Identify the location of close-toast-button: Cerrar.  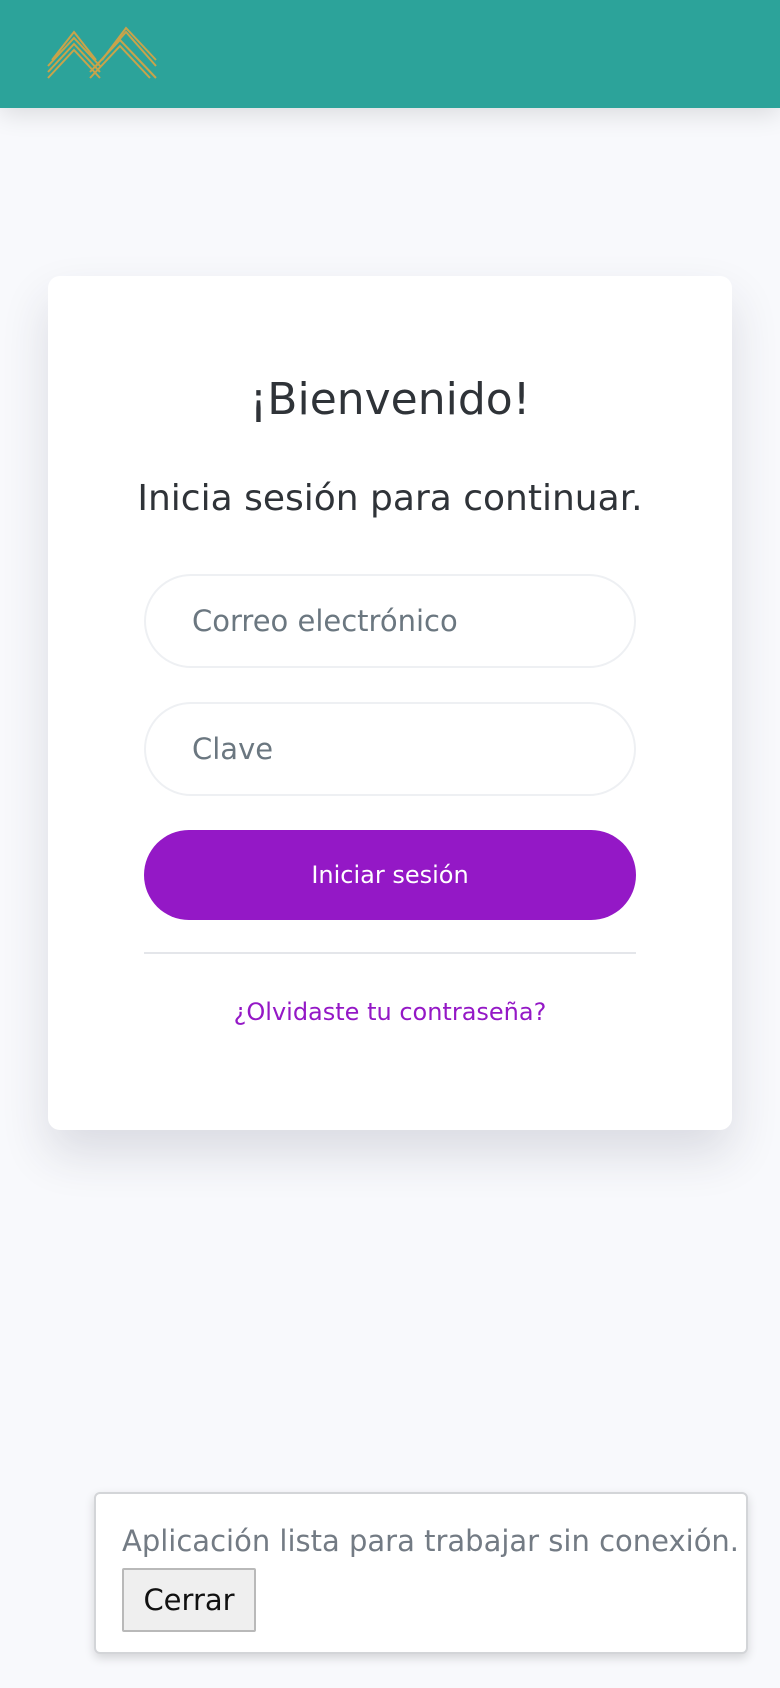
(189, 1600).